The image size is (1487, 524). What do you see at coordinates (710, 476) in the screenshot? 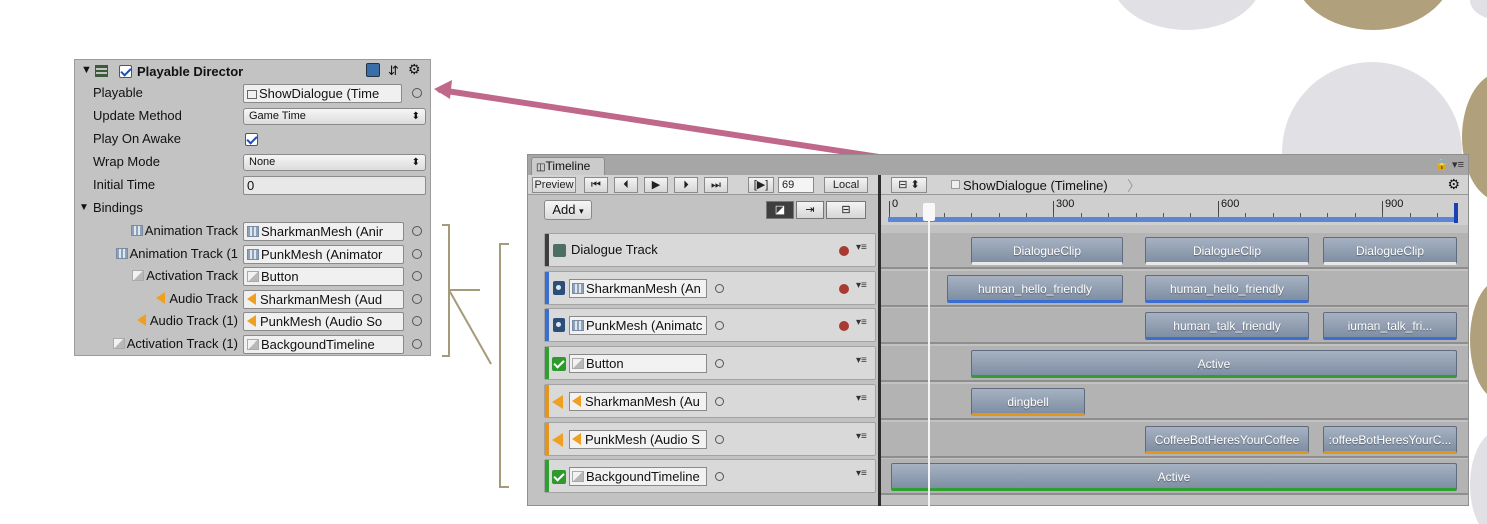
I see `track-header: BackgoundTimeline ▾≡` at bounding box center [710, 476].